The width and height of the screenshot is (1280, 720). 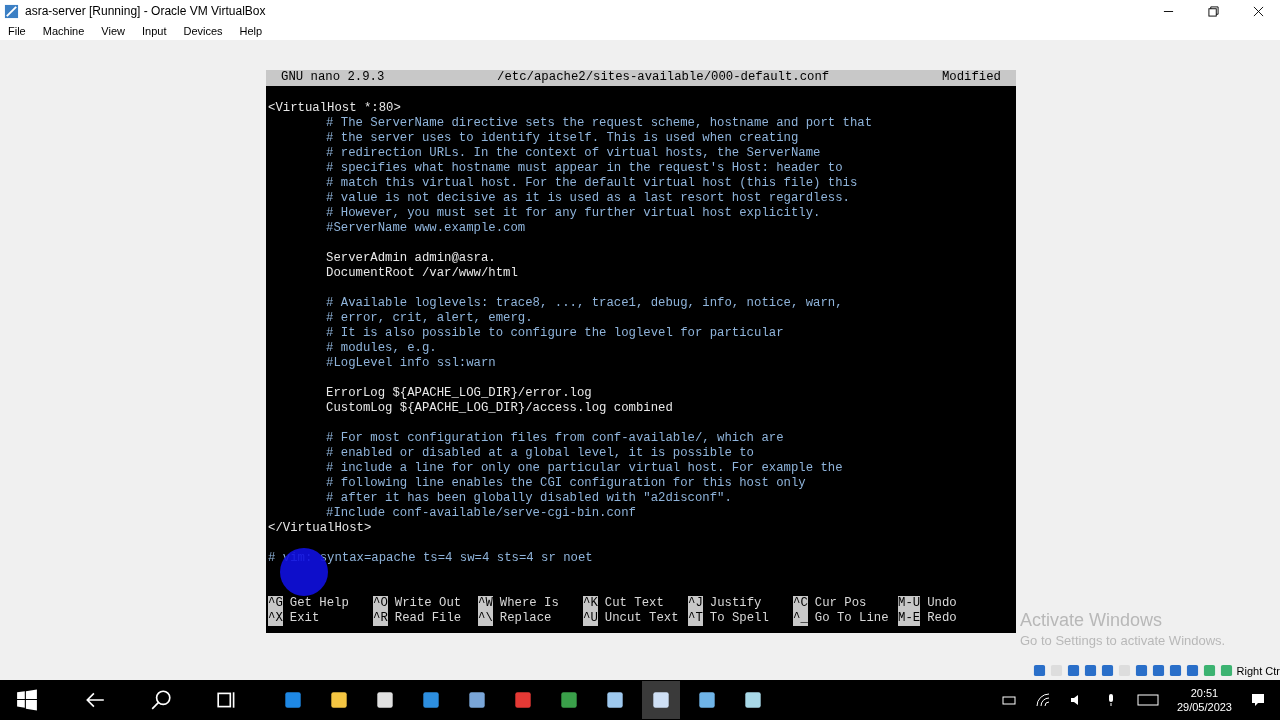 What do you see at coordinates (333, 78) in the screenshot?
I see `editor-version: GNU nano 2.9.3` at bounding box center [333, 78].